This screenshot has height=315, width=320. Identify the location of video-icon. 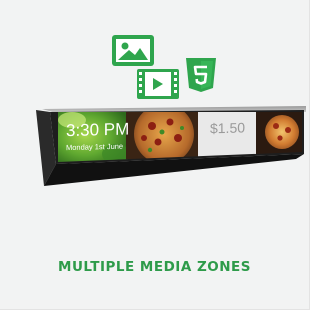
(158, 84).